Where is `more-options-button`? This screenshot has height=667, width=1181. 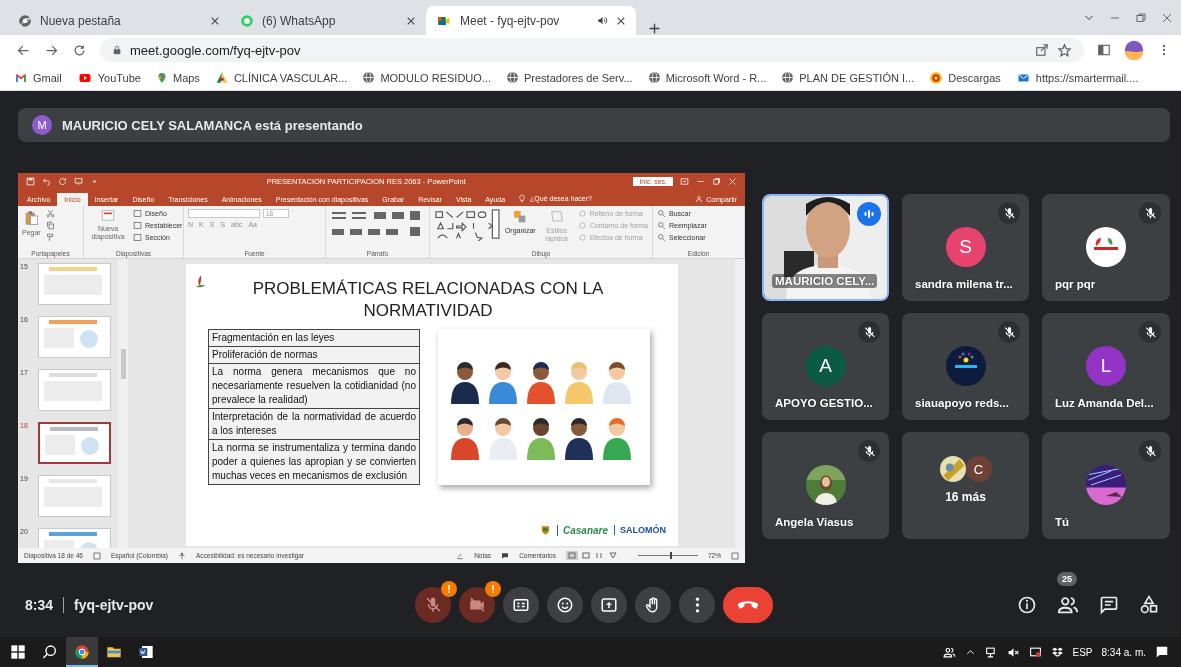
more-options-button is located at coordinates (697, 605).